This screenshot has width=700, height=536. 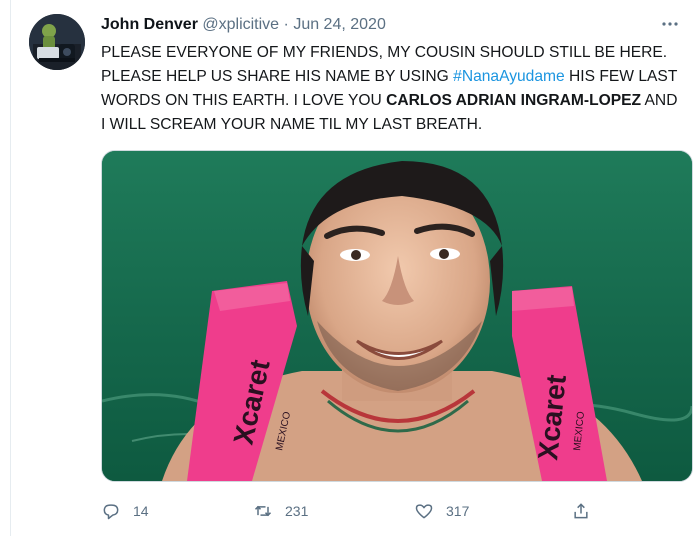 I want to click on share-button, so click(x=581, y=511).